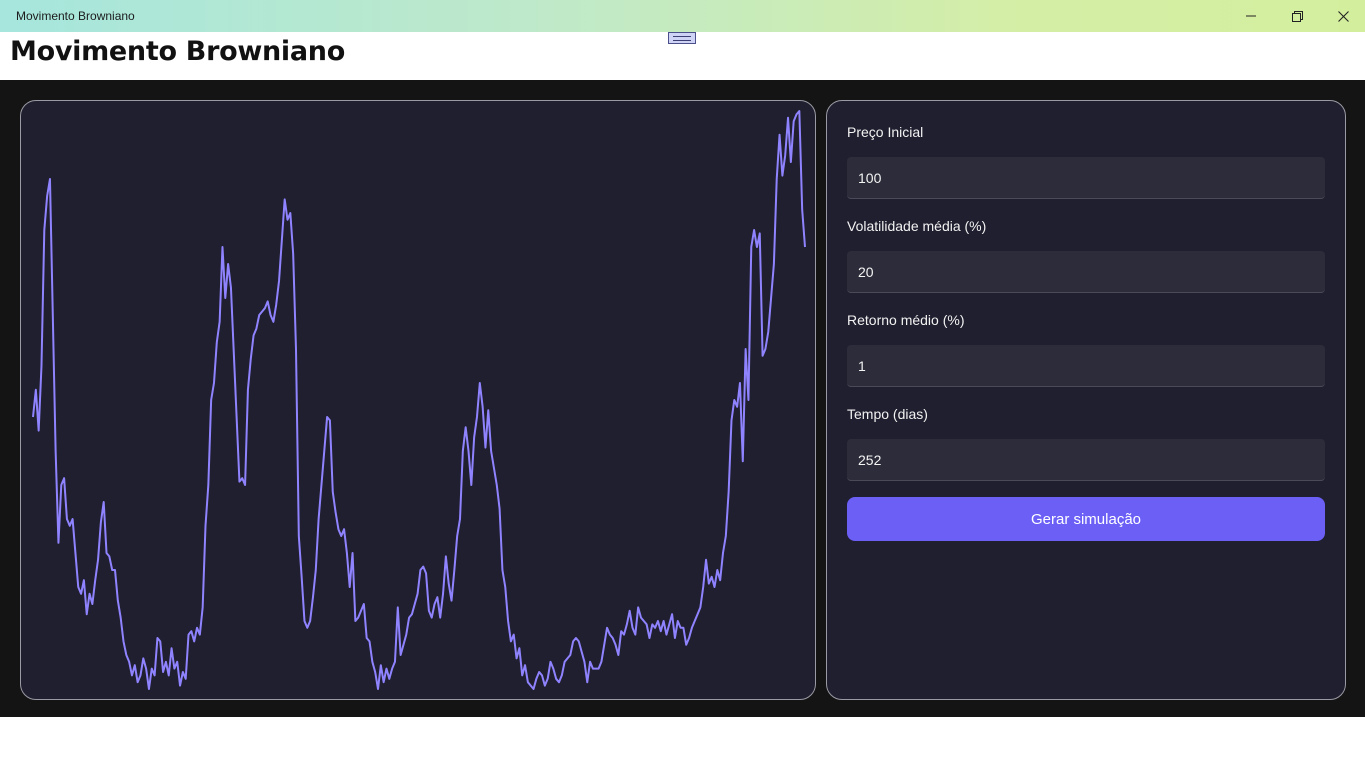  I want to click on maximize-icon, so click(1297, 16).